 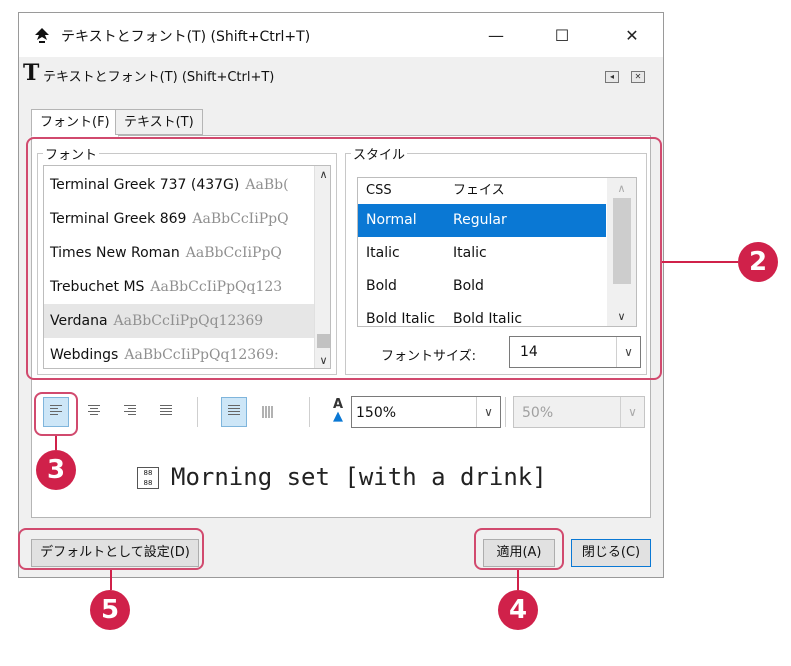 I want to click on title-bar: テキストとフォント(T) (Shift+Ctrl+T) — ☐ ✕, so click(x=341, y=35).